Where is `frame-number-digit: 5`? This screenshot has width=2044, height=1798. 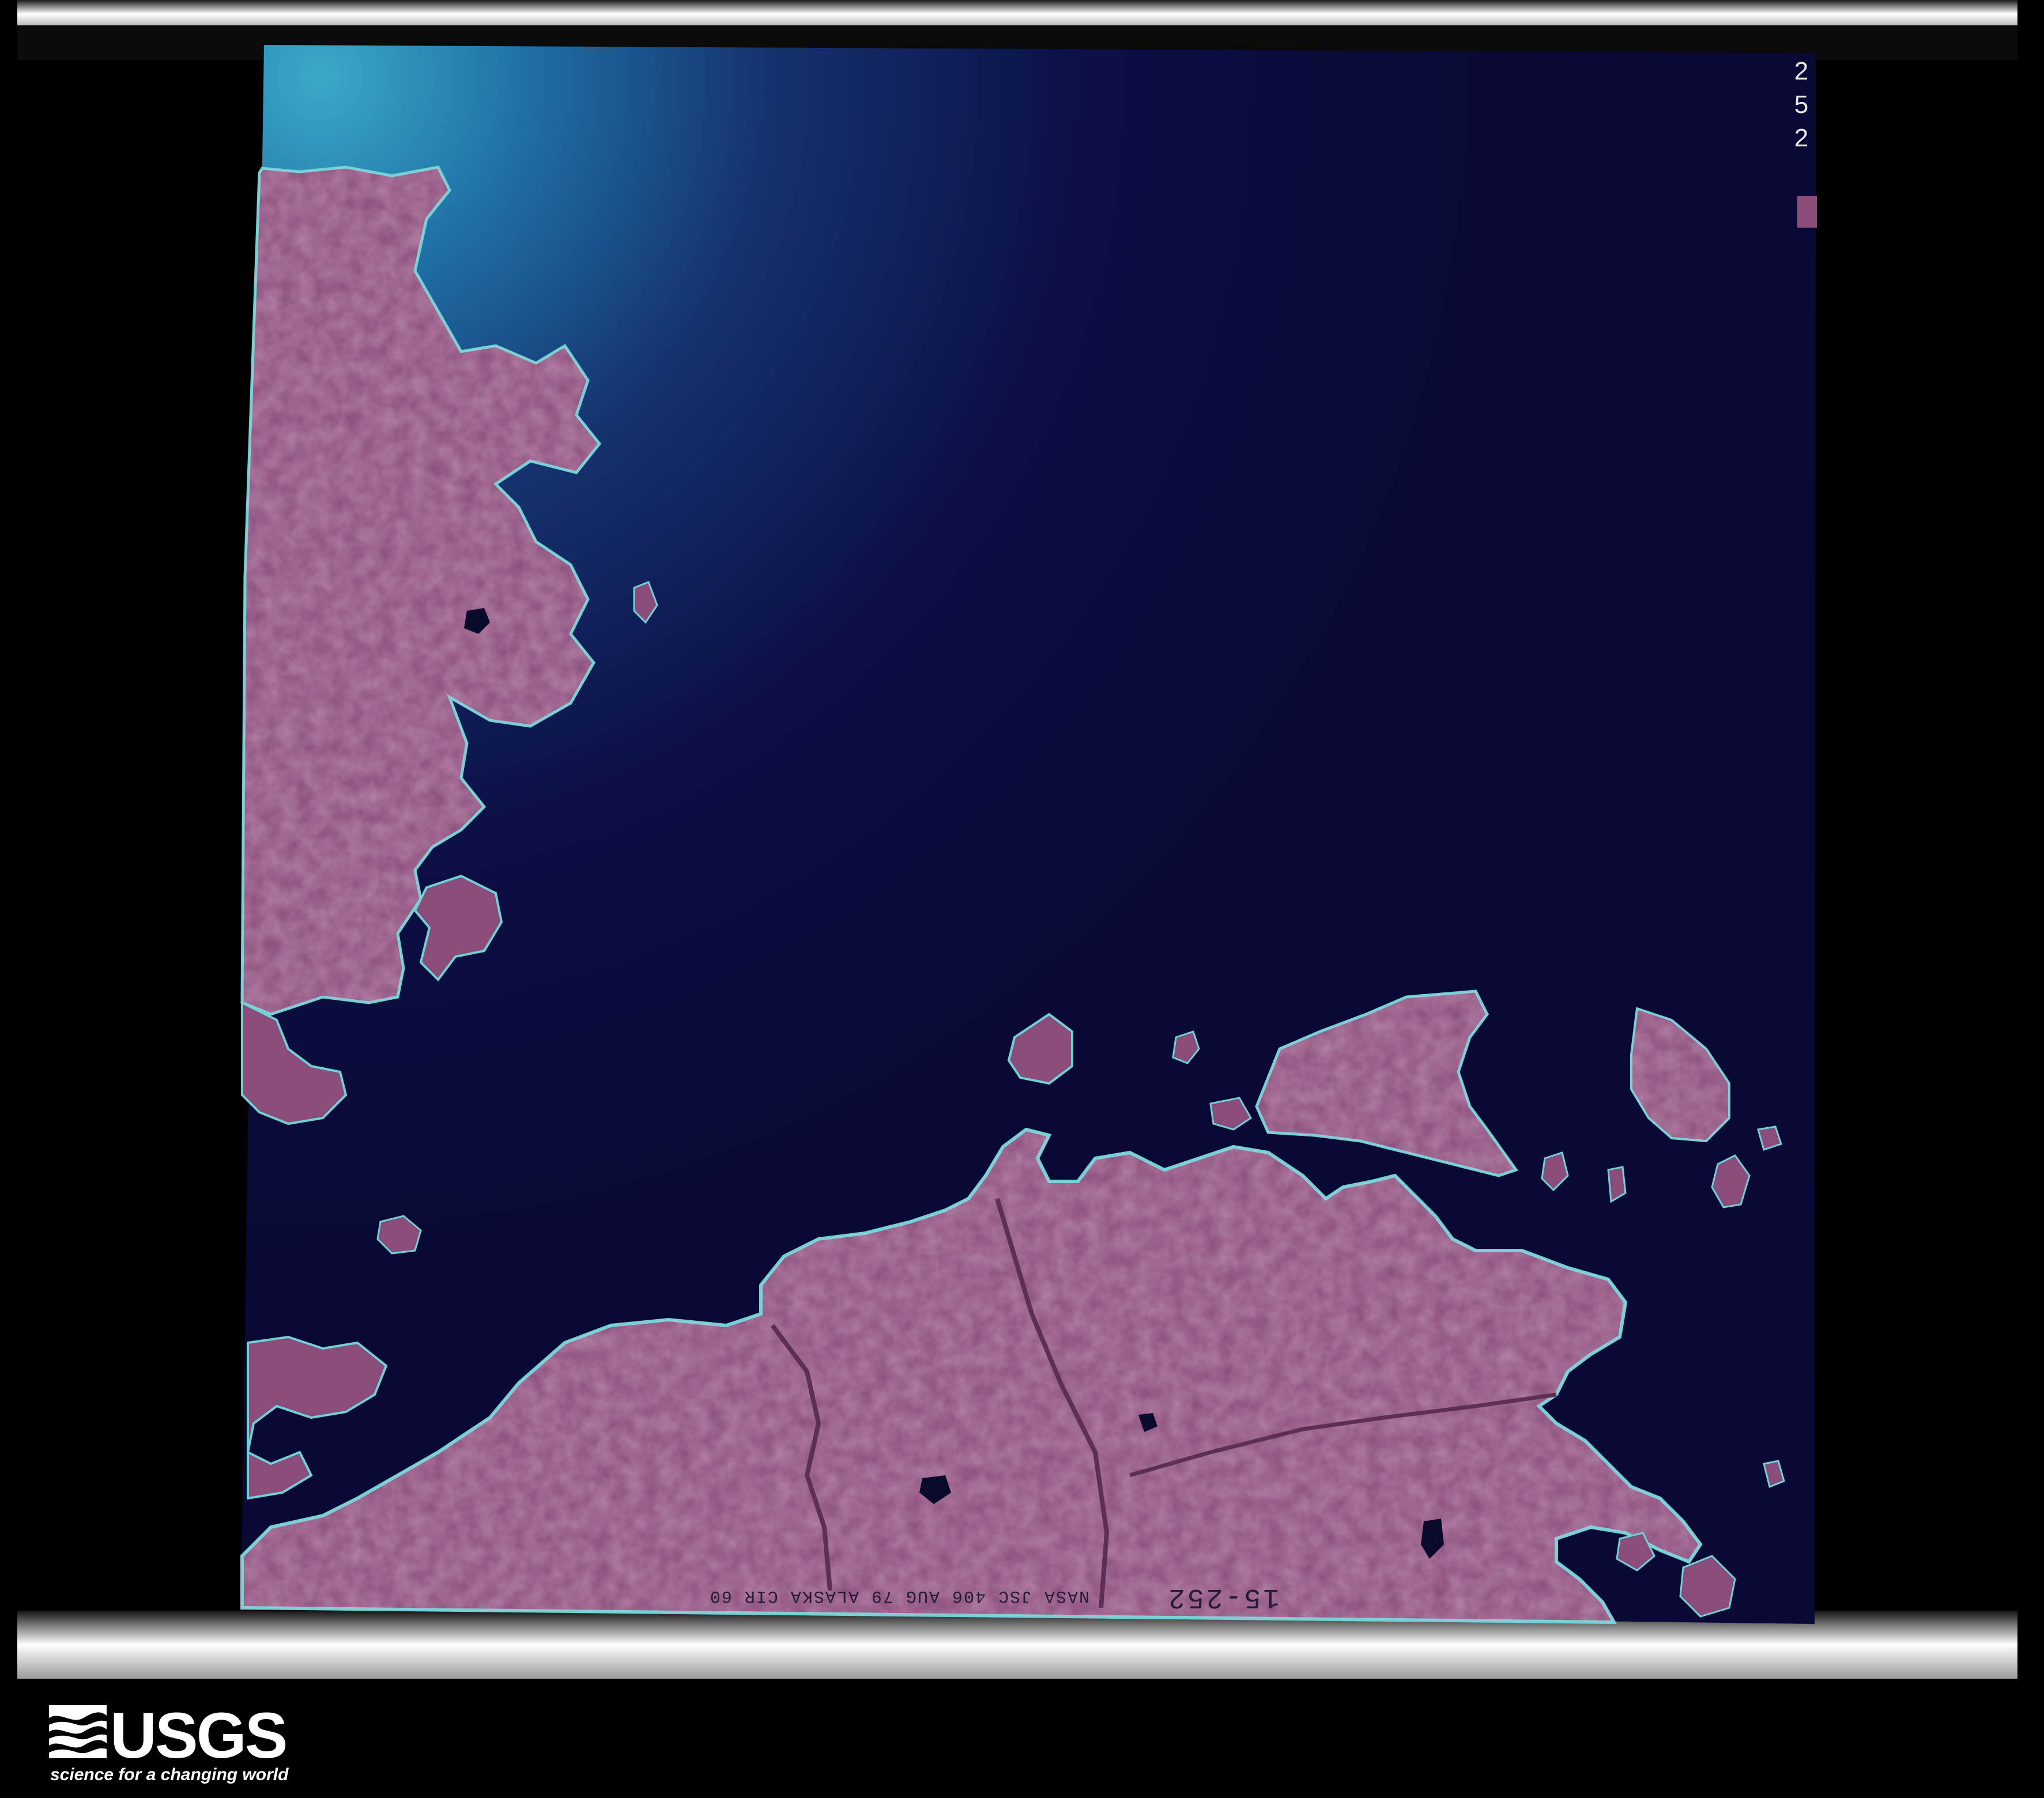 frame-number-digit: 5 is located at coordinates (1802, 104).